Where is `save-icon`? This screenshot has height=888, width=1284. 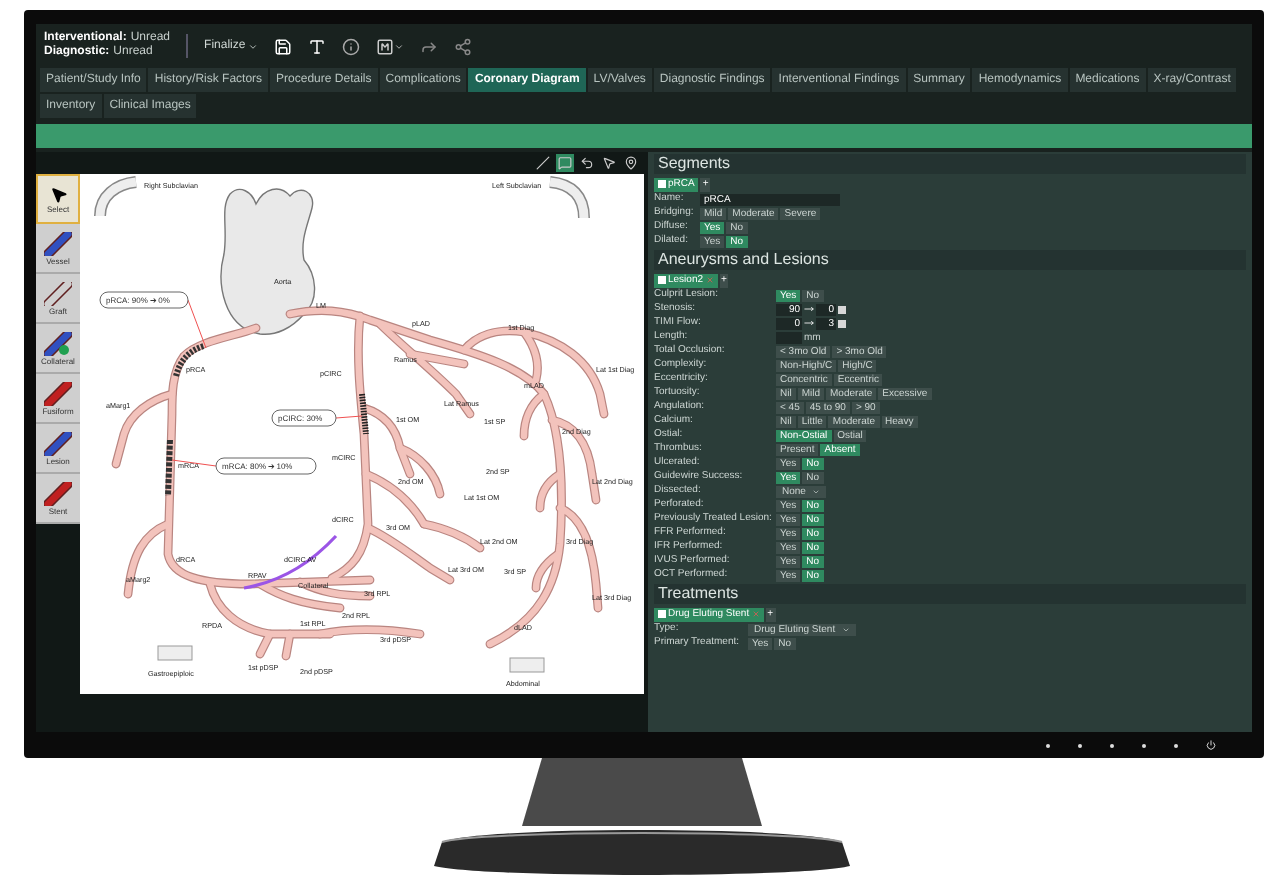 save-icon is located at coordinates (282, 46).